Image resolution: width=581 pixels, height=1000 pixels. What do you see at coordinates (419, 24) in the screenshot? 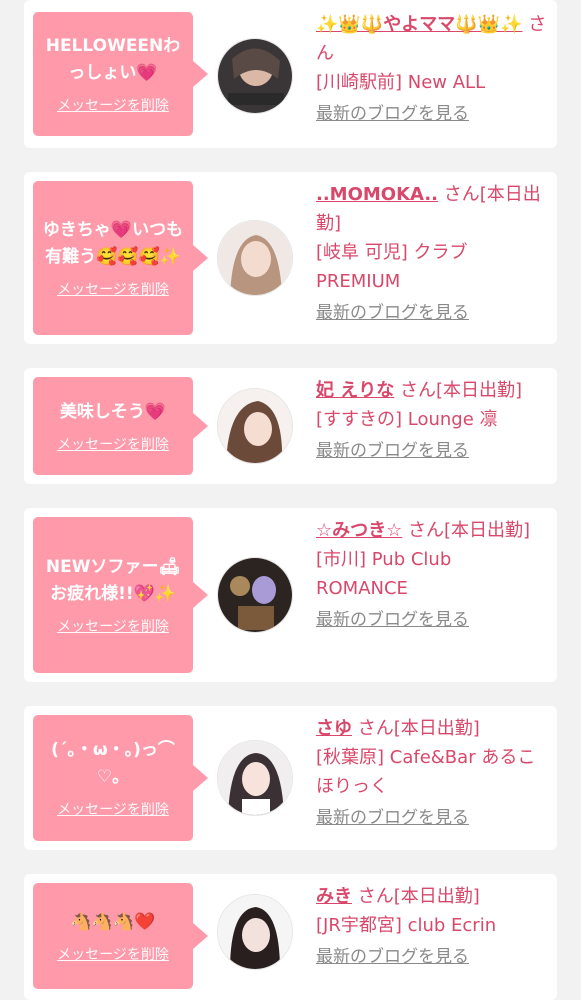
I see `sender-name-link: ✨👑🔱やよママ🔱👑✨` at bounding box center [419, 24].